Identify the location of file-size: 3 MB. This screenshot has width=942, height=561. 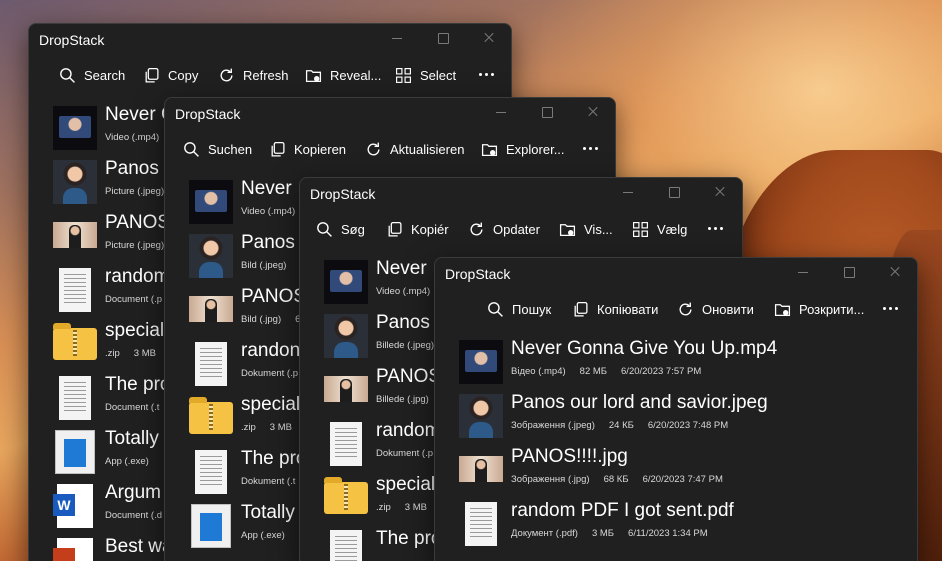
(280, 427).